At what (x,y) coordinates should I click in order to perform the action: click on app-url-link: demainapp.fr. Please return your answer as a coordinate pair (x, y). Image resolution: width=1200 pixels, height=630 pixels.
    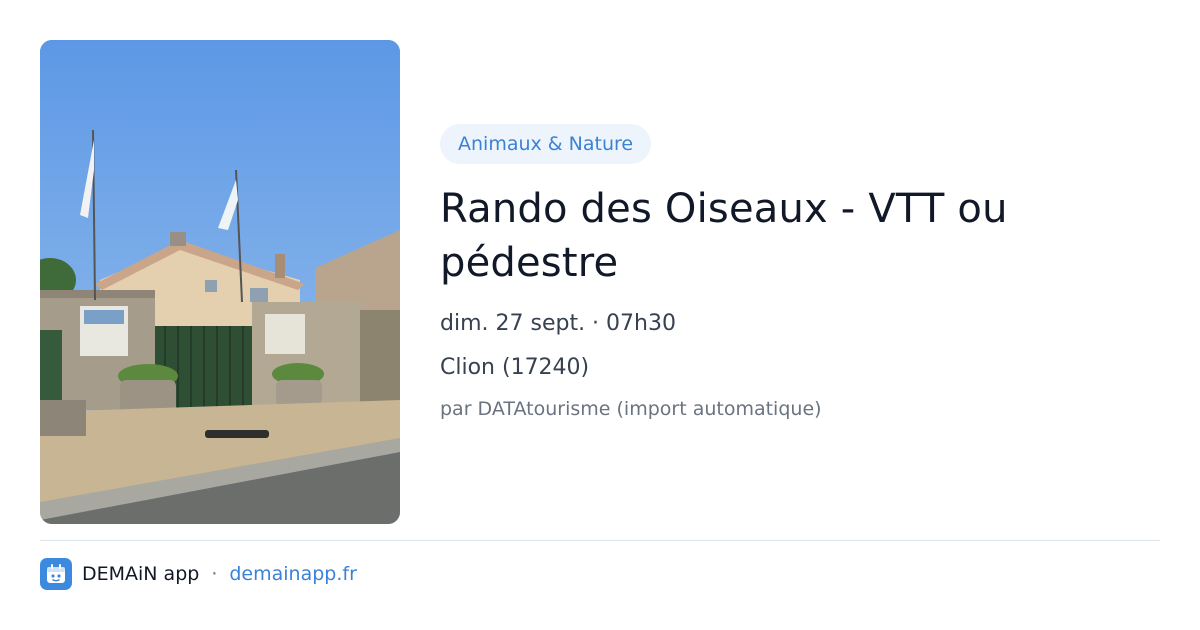
    Looking at the image, I should click on (293, 574).